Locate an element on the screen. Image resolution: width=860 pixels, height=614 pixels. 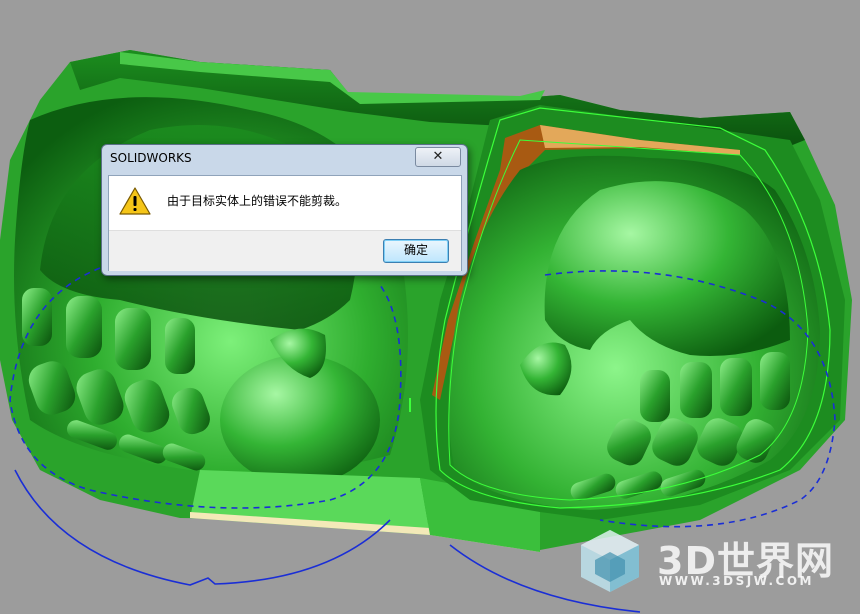
dialog-body: 由于目标实体上的错误不能剪裁。 确定 is located at coordinates (285, 223).